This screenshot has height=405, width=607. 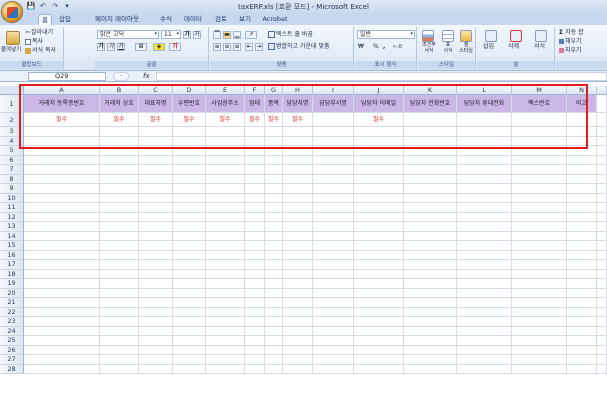 What do you see at coordinates (379, 341) in the screenshot?
I see `cell-J25` at bounding box center [379, 341].